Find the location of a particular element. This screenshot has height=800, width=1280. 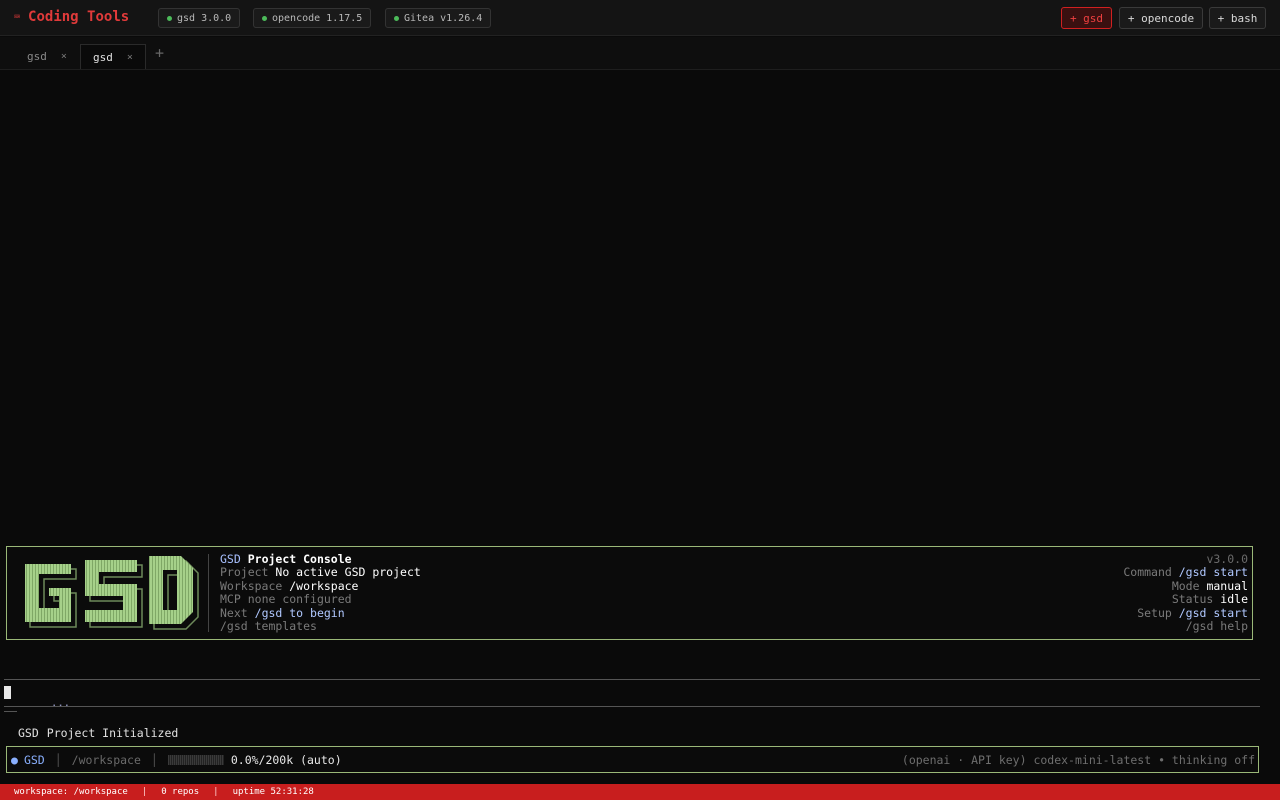

mode-value: manual is located at coordinates (1227, 585).